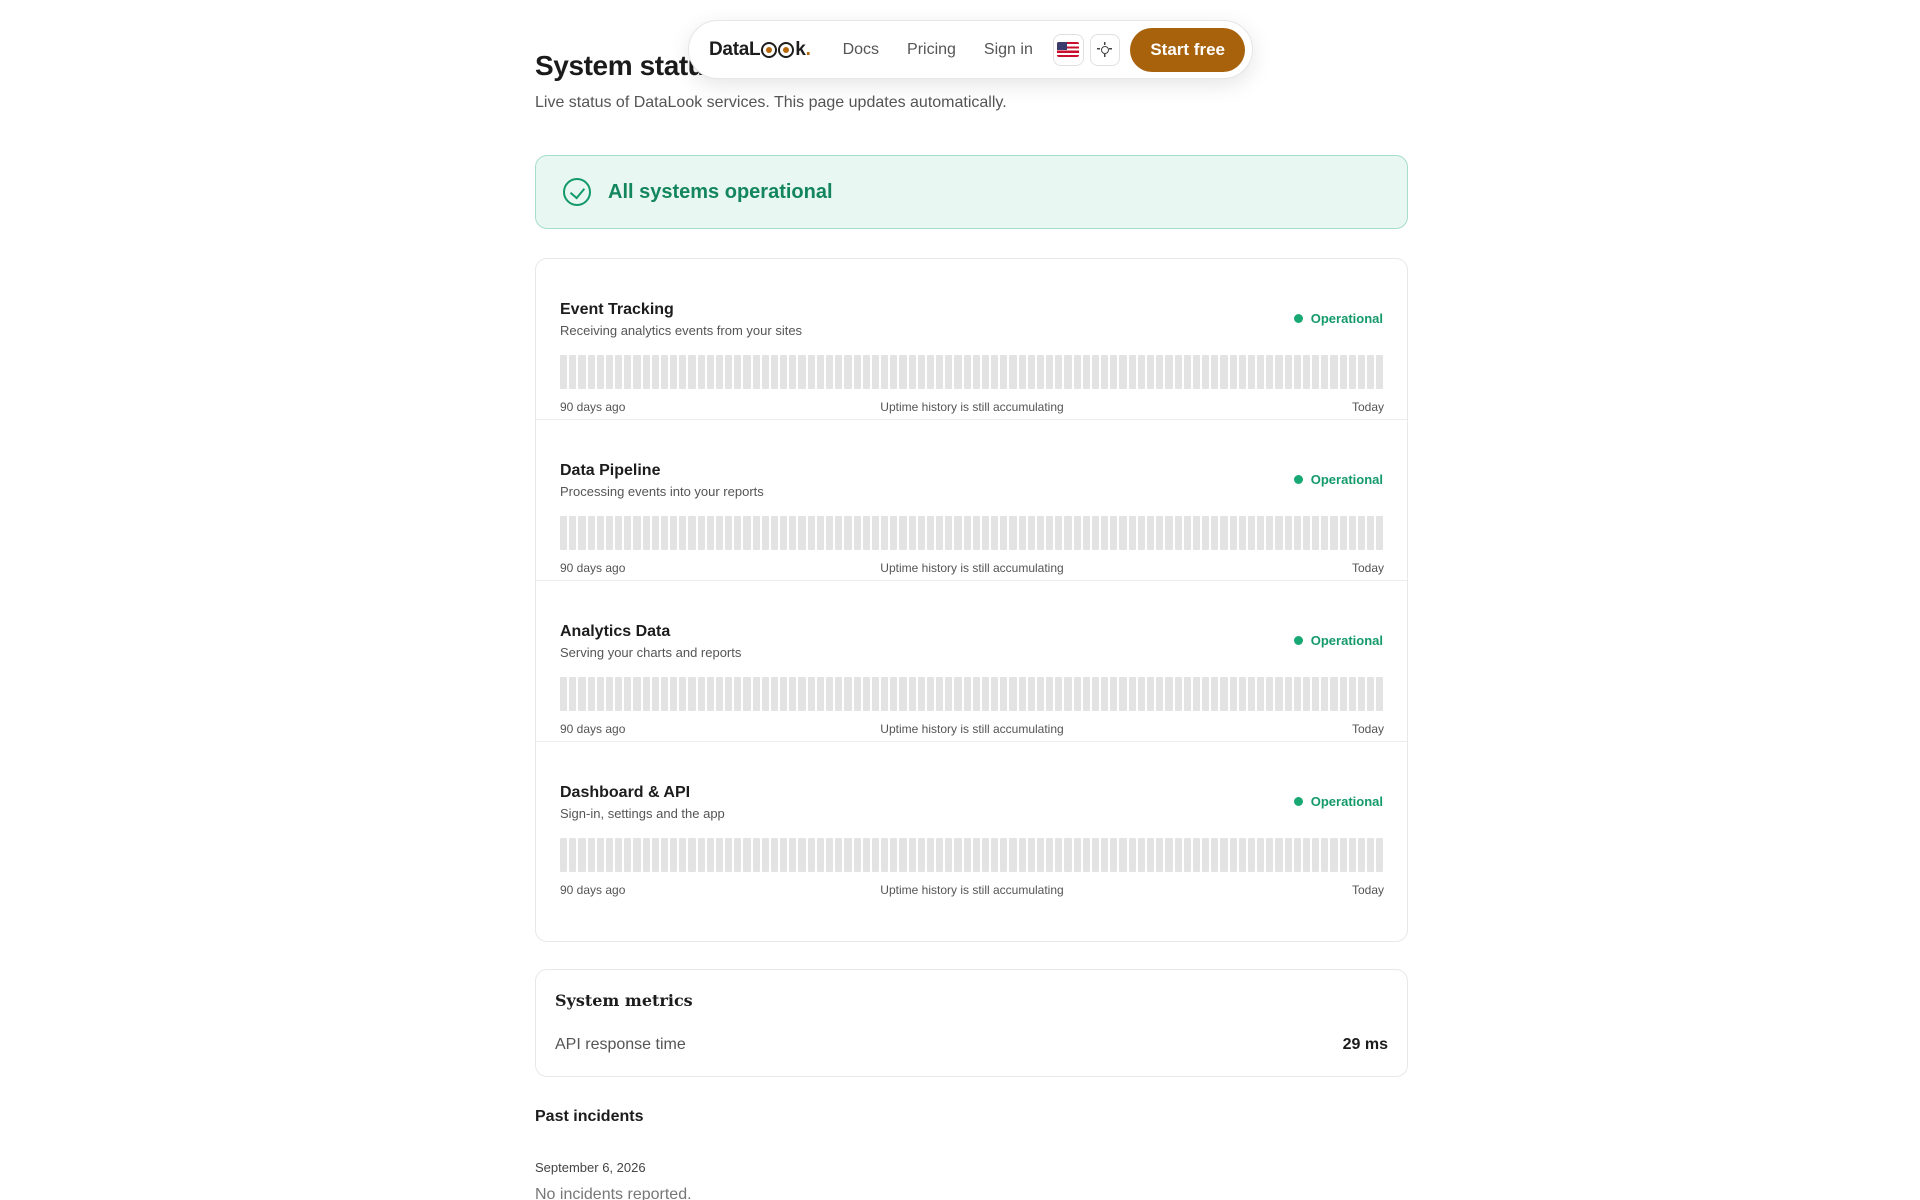 This screenshot has width=1920, height=1200. What do you see at coordinates (972, 372) in the screenshot?
I see `uptime-bars` at bounding box center [972, 372].